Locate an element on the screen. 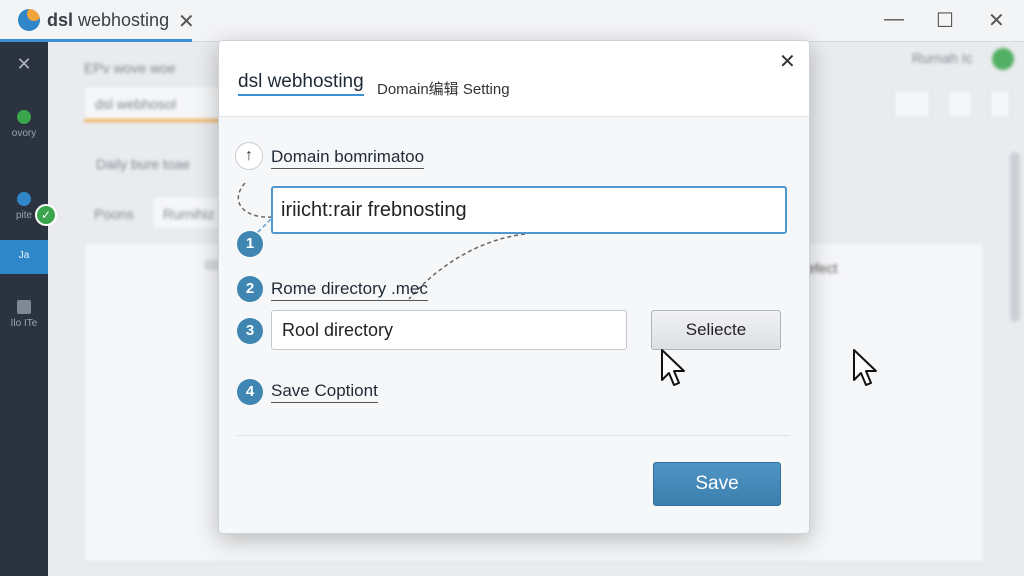 The image size is (1024, 576). window-titlebar: dsl webhosting ✕ — ☐ ✕ is located at coordinates (512, 21).